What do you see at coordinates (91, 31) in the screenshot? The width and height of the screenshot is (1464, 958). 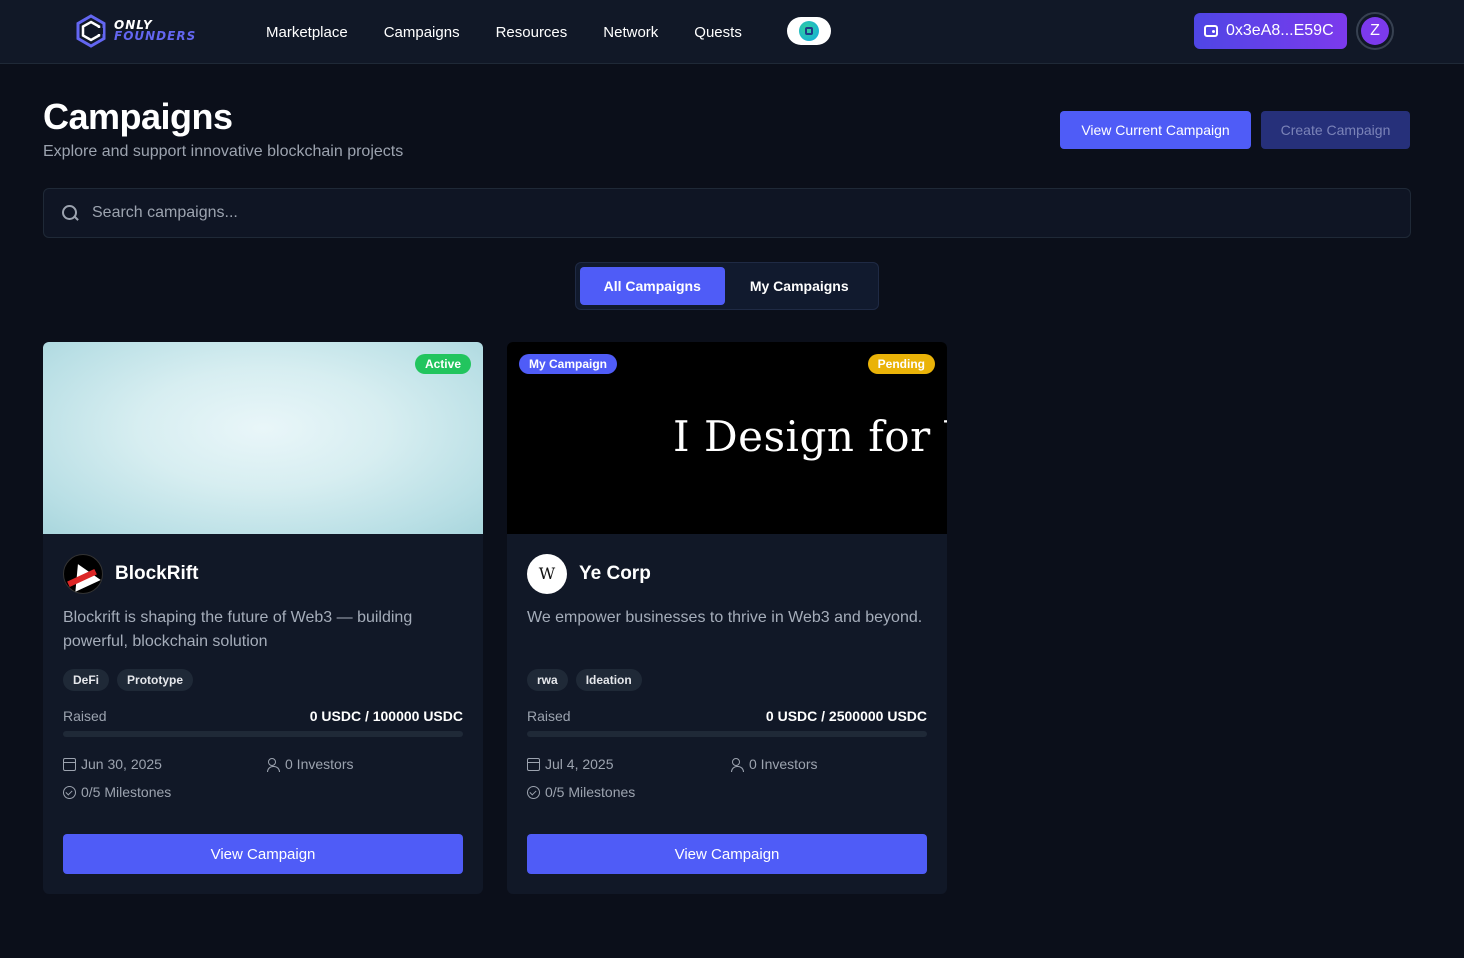 I see `logo-hex-icon` at bounding box center [91, 31].